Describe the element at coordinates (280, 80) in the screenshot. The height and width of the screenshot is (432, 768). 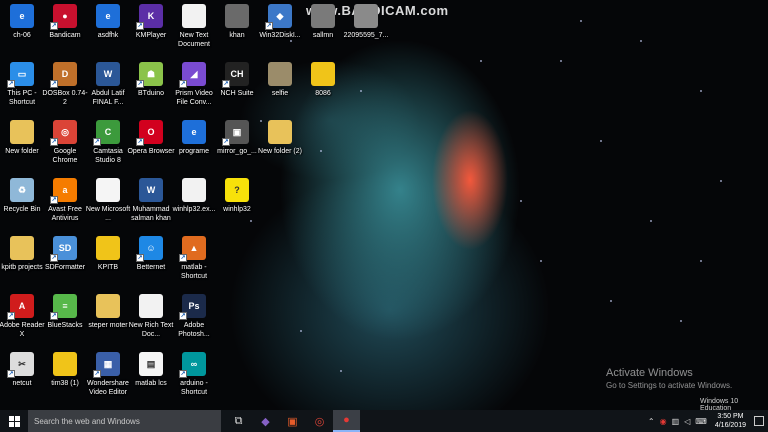
I see `desktop-icon: selfie` at that location.